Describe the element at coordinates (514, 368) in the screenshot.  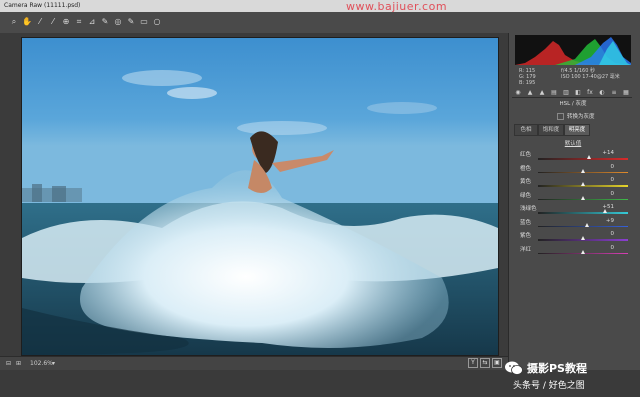
I see `wechat-icon` at that location.